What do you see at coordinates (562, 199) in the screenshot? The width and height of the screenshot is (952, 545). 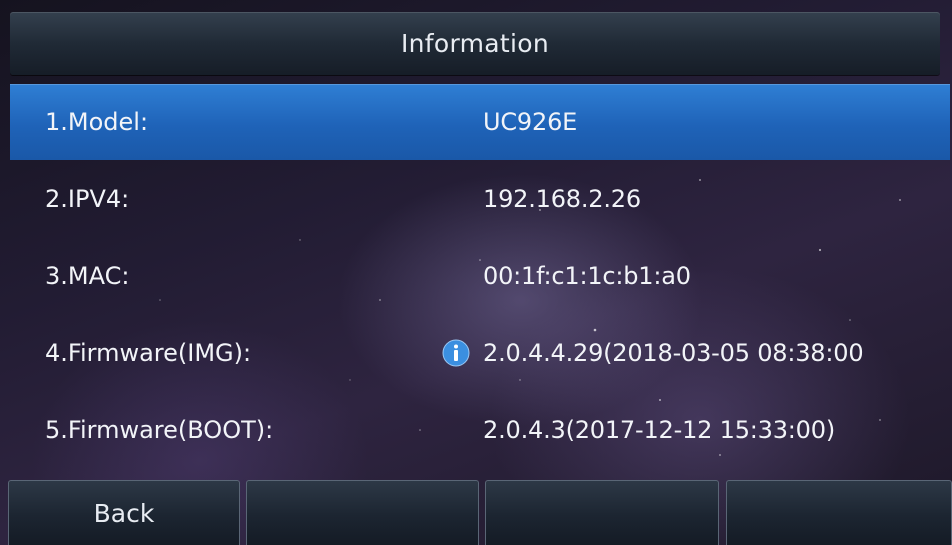 I see `info-row-value: 192.168.2.26` at bounding box center [562, 199].